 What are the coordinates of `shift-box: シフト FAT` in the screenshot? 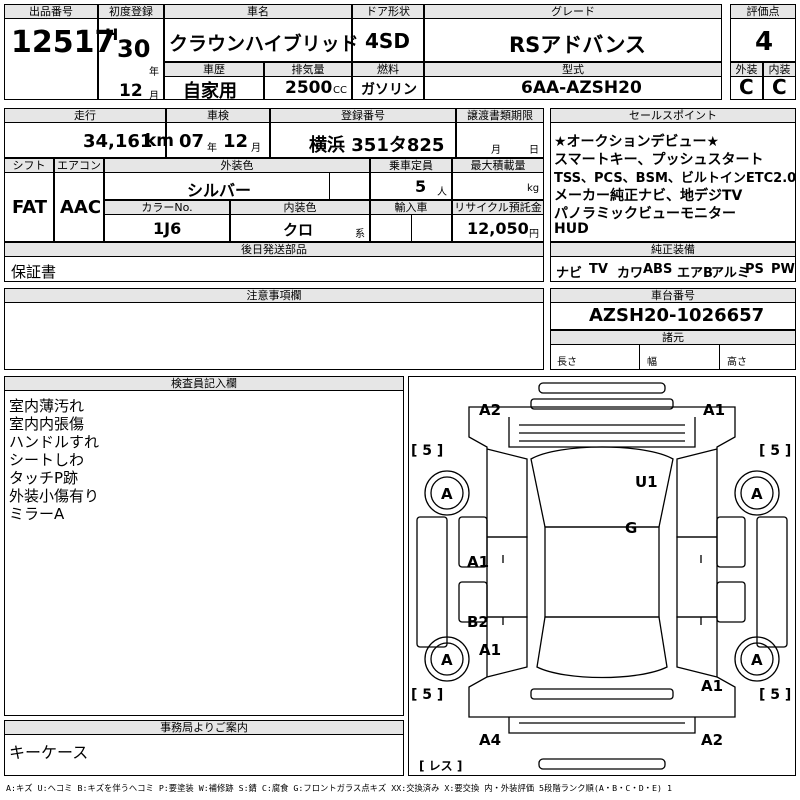 It's located at (29, 200).